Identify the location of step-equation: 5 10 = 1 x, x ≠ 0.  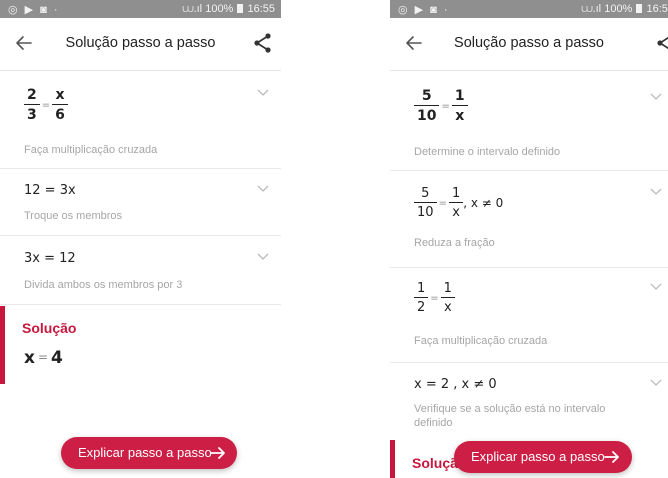
(458, 203).